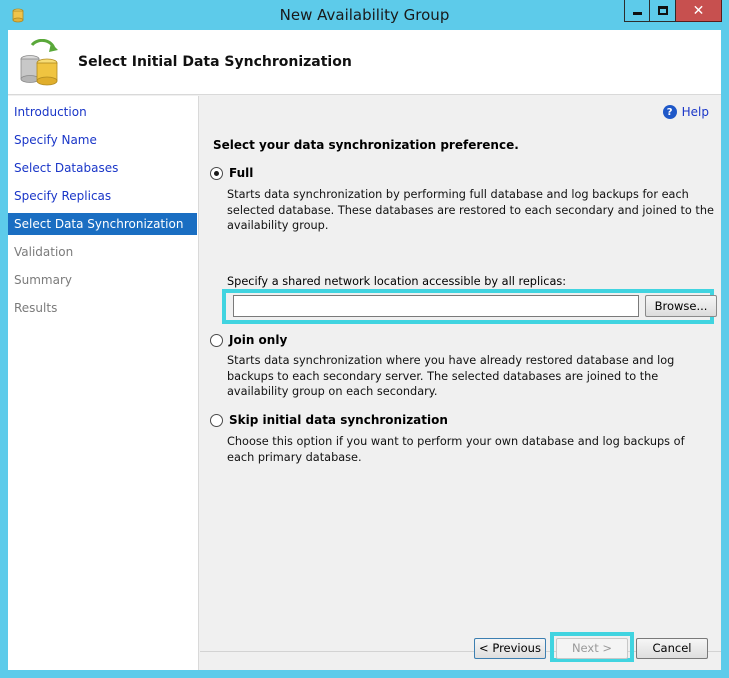 This screenshot has width=729, height=678. I want to click on page-header: Select Initial Data Synchronization, so click(364, 62).